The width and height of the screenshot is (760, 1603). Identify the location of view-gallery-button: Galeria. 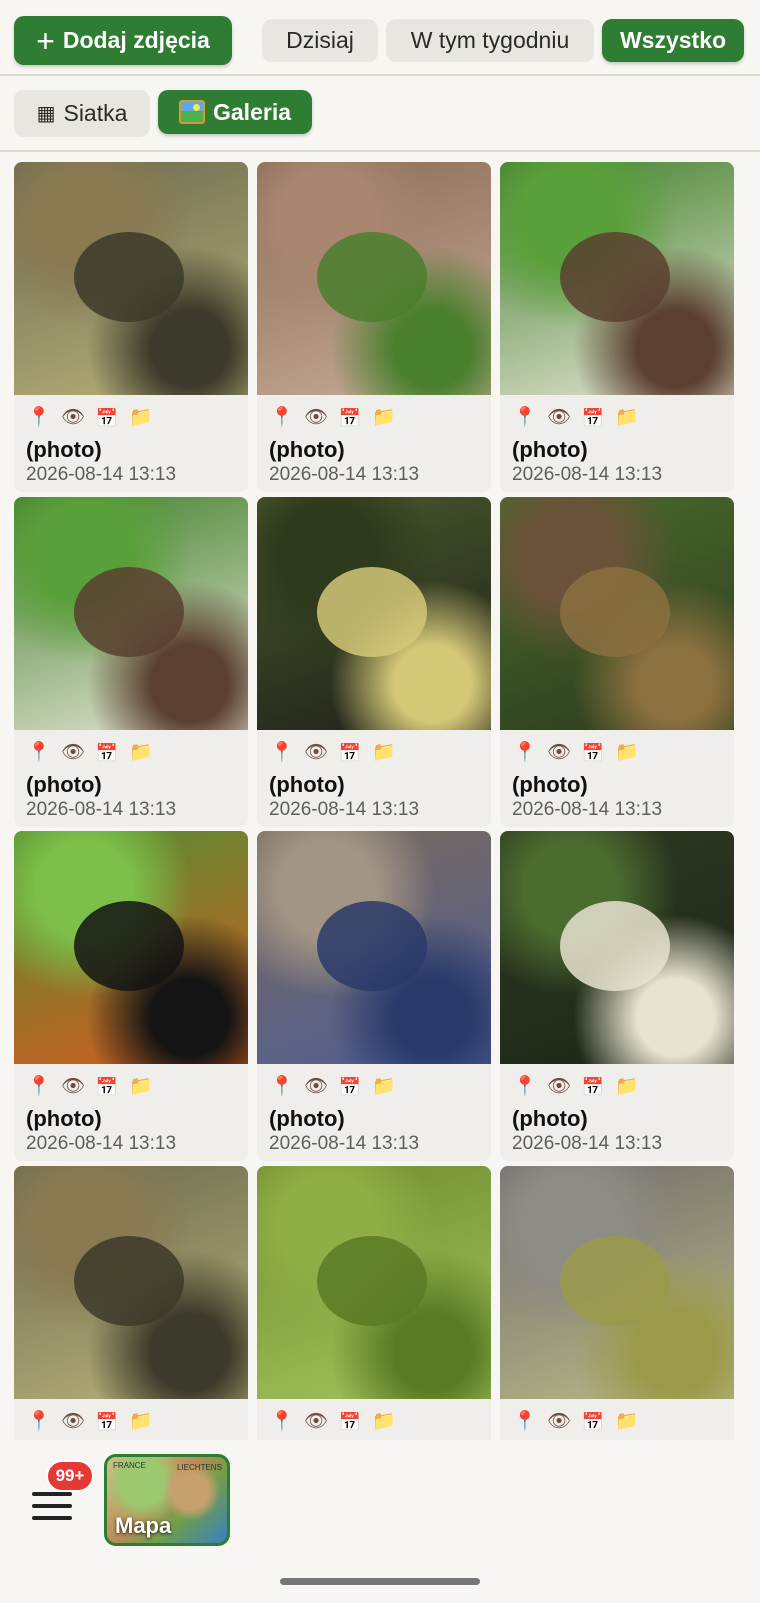
(235, 112).